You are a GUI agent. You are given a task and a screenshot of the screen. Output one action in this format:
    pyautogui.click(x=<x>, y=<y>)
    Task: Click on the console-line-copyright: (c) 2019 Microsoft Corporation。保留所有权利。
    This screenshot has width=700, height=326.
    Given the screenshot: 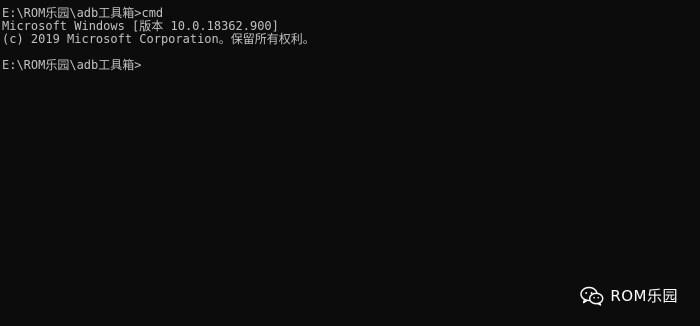 What is the action you would take?
    pyautogui.click(x=158, y=39)
    